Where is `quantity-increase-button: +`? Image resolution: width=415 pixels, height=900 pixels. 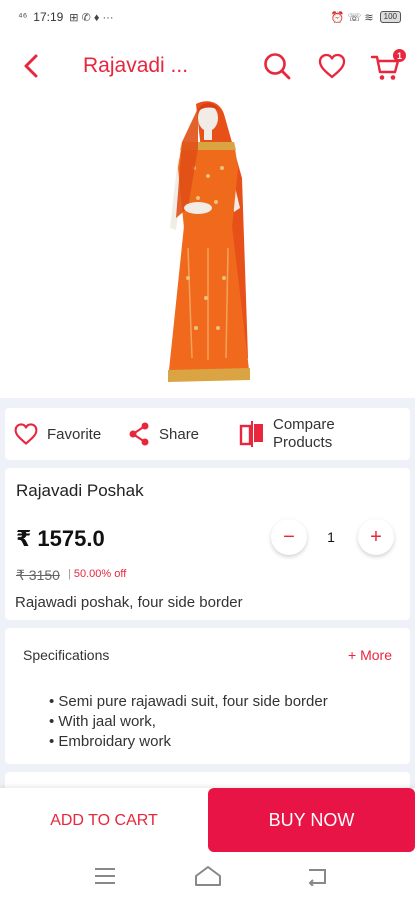 quantity-increase-button: + is located at coordinates (376, 537).